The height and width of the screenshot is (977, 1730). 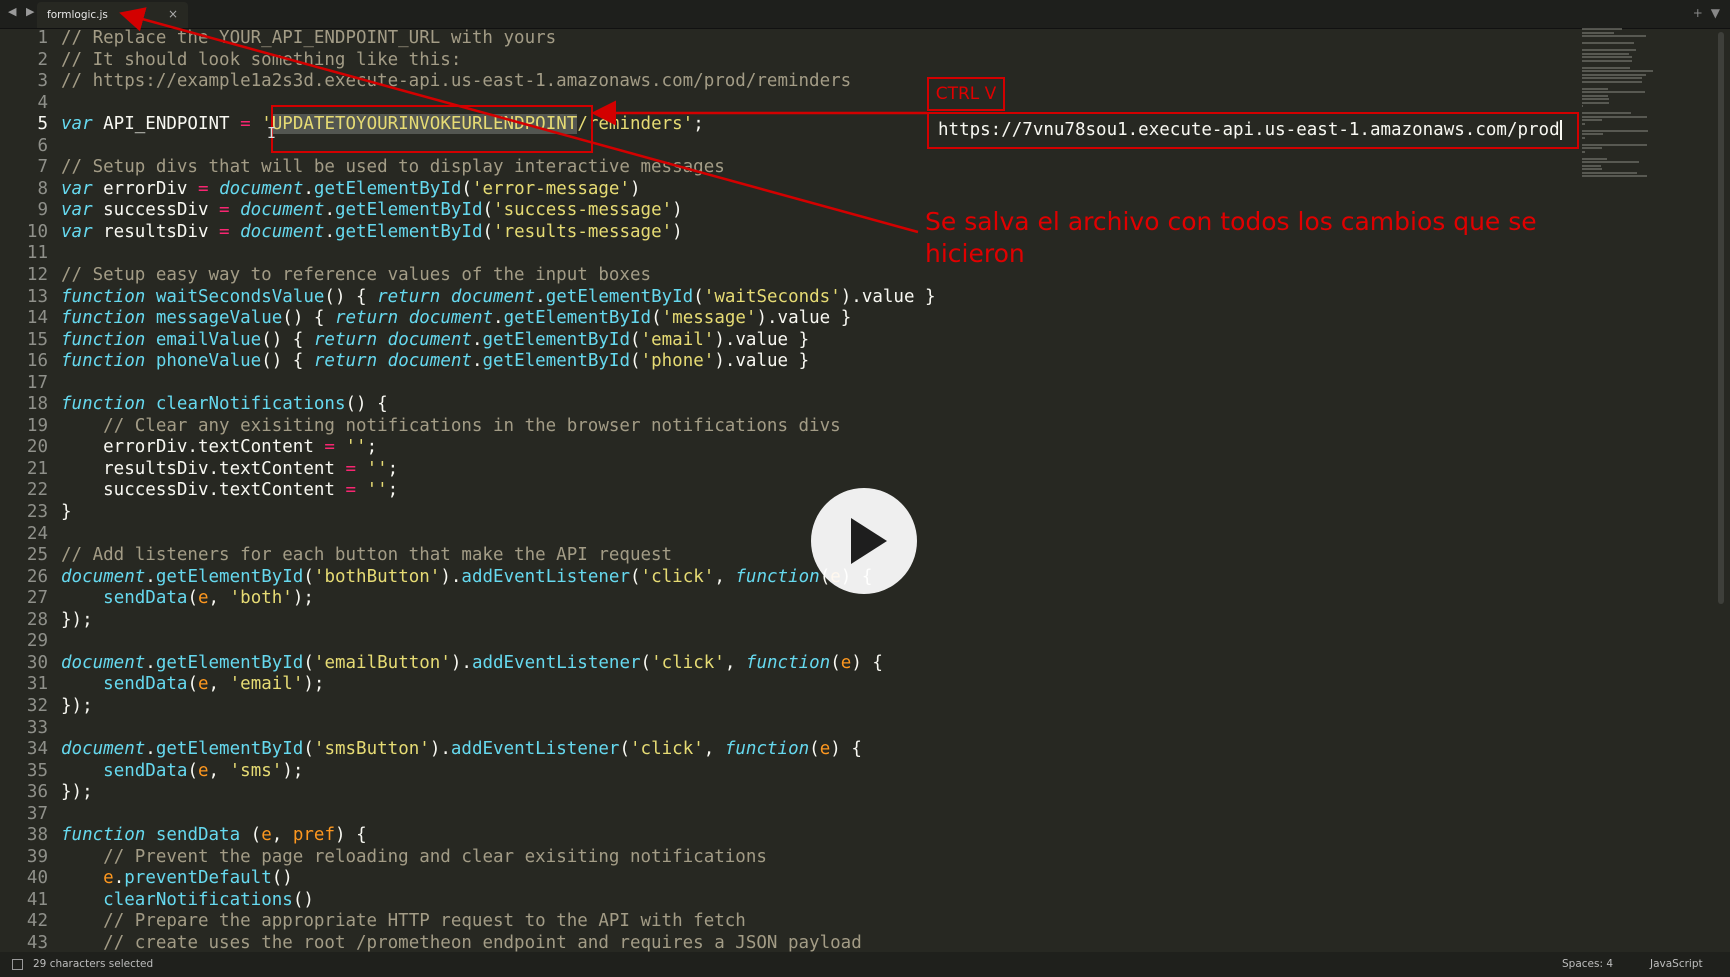 I want to click on code-line: successDiv.textContent = '';, so click(x=498, y=491).